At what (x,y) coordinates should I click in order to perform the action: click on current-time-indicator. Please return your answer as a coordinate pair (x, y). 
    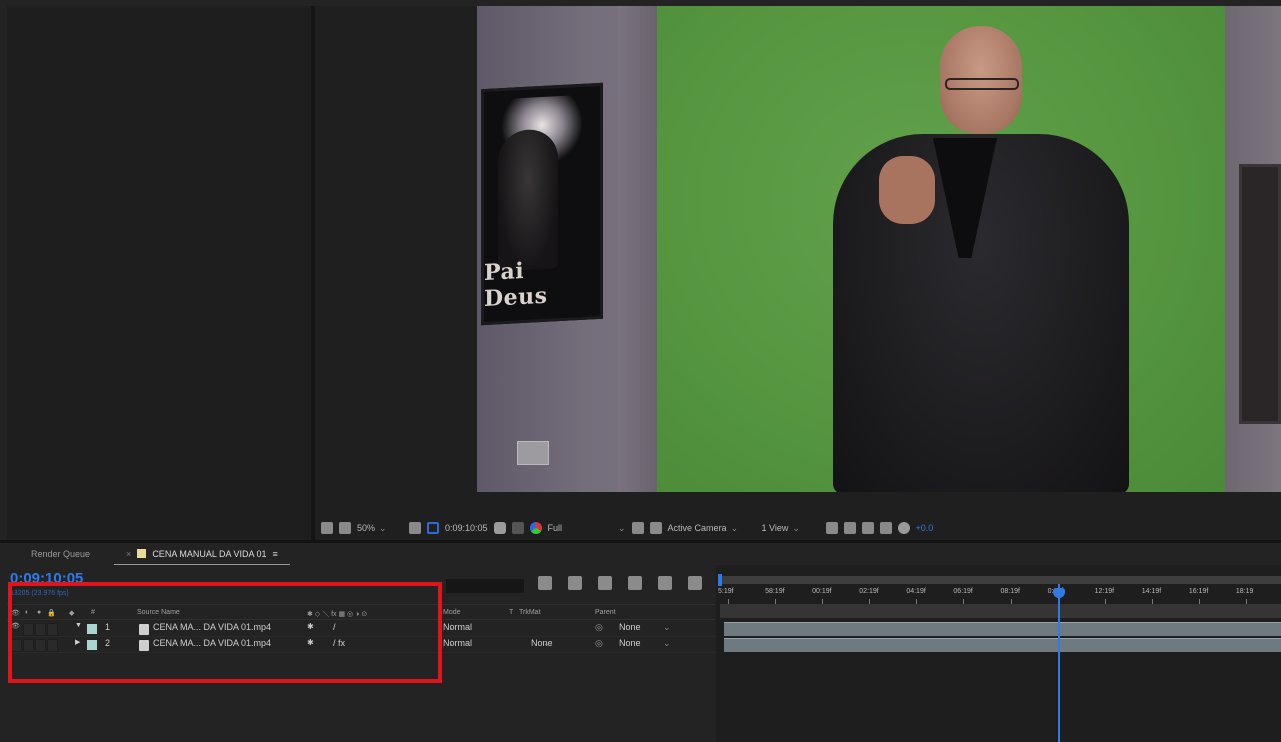
    Looking at the image, I should click on (1059, 663).